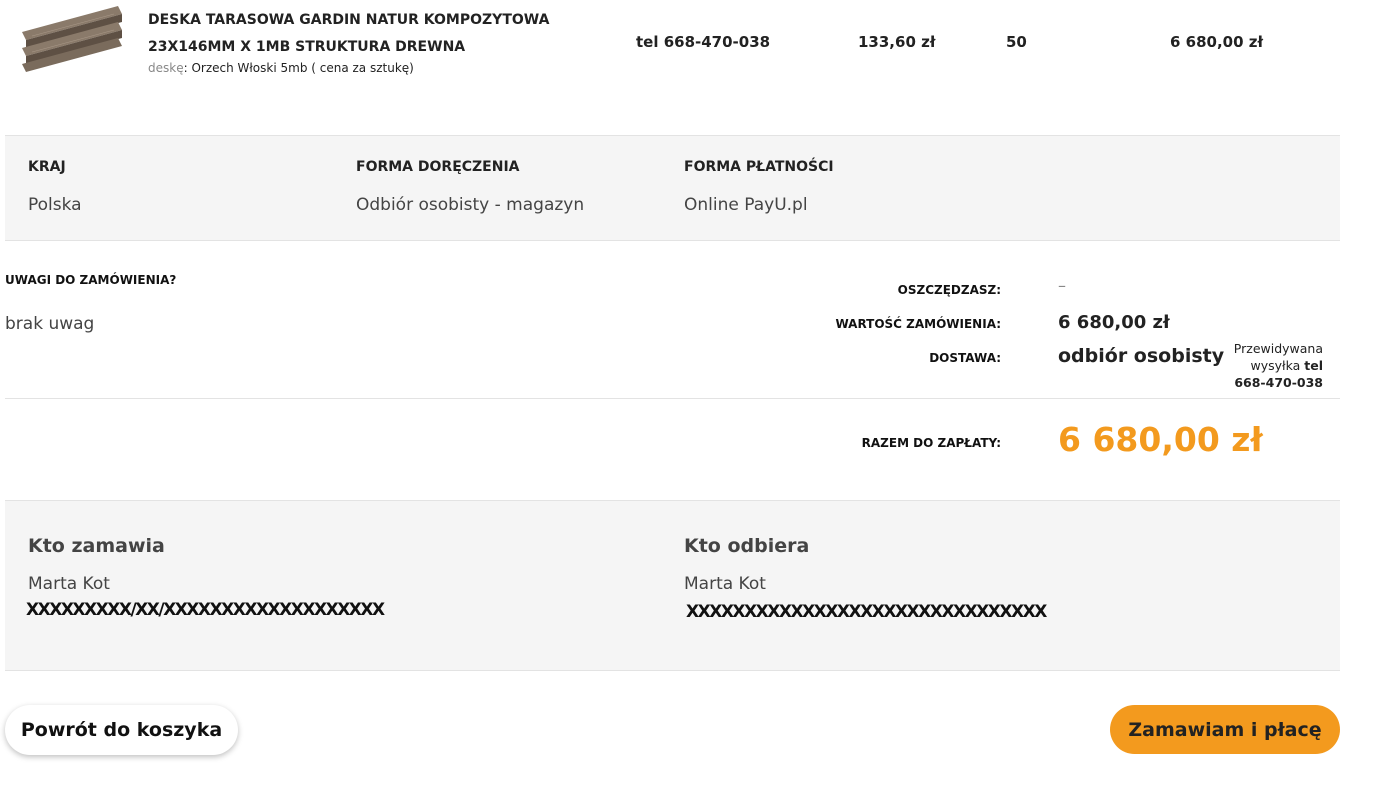 Image resolution: width=1373 pixels, height=788 pixels. I want to click on buyer-heading: Kto zamawia, so click(96, 546).